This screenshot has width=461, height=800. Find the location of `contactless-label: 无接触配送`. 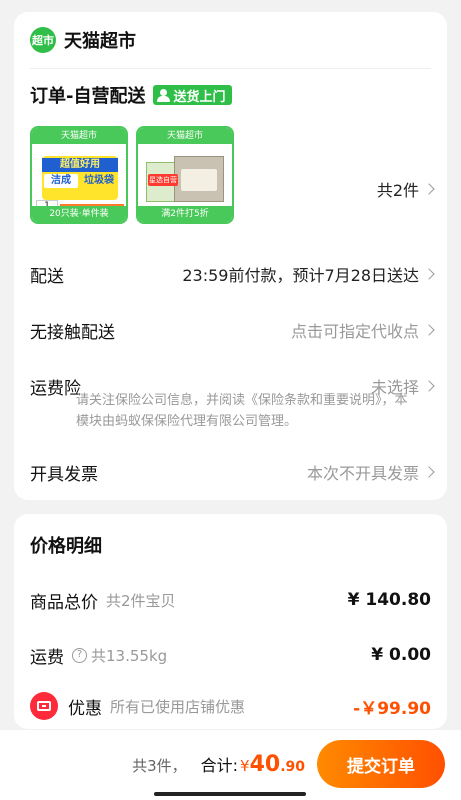

contactless-label: 无接触配送 is located at coordinates (72, 332).